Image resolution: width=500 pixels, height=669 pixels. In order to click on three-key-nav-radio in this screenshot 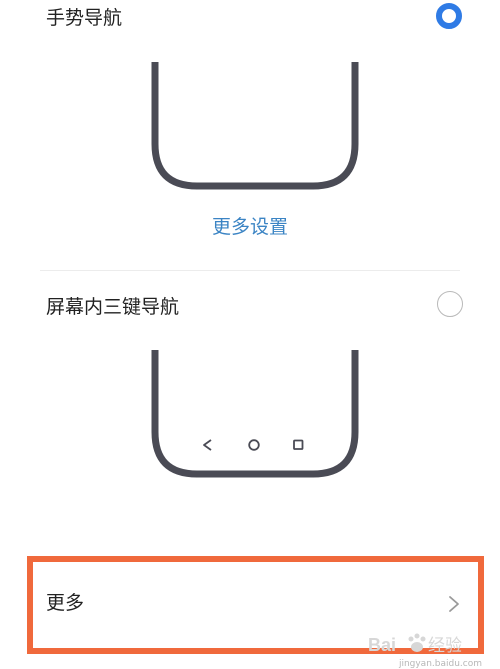, I will do `click(450, 304)`.